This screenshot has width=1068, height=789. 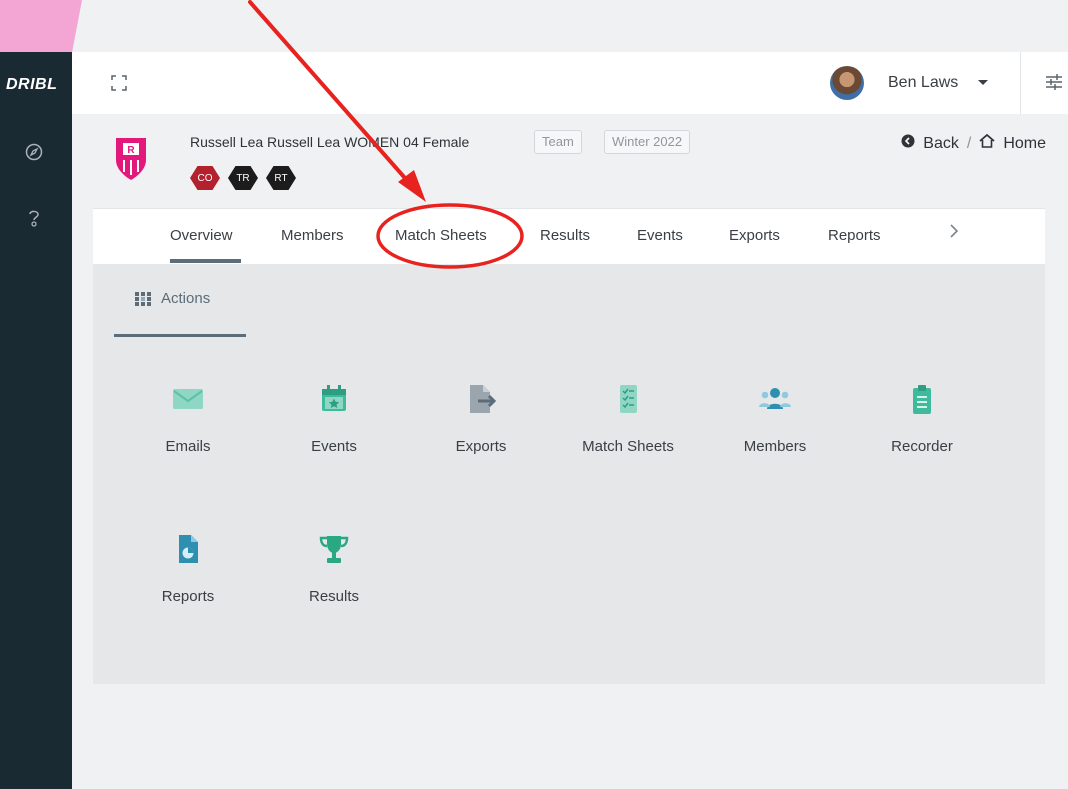 I want to click on action-emails: Emails, so click(x=188, y=432).